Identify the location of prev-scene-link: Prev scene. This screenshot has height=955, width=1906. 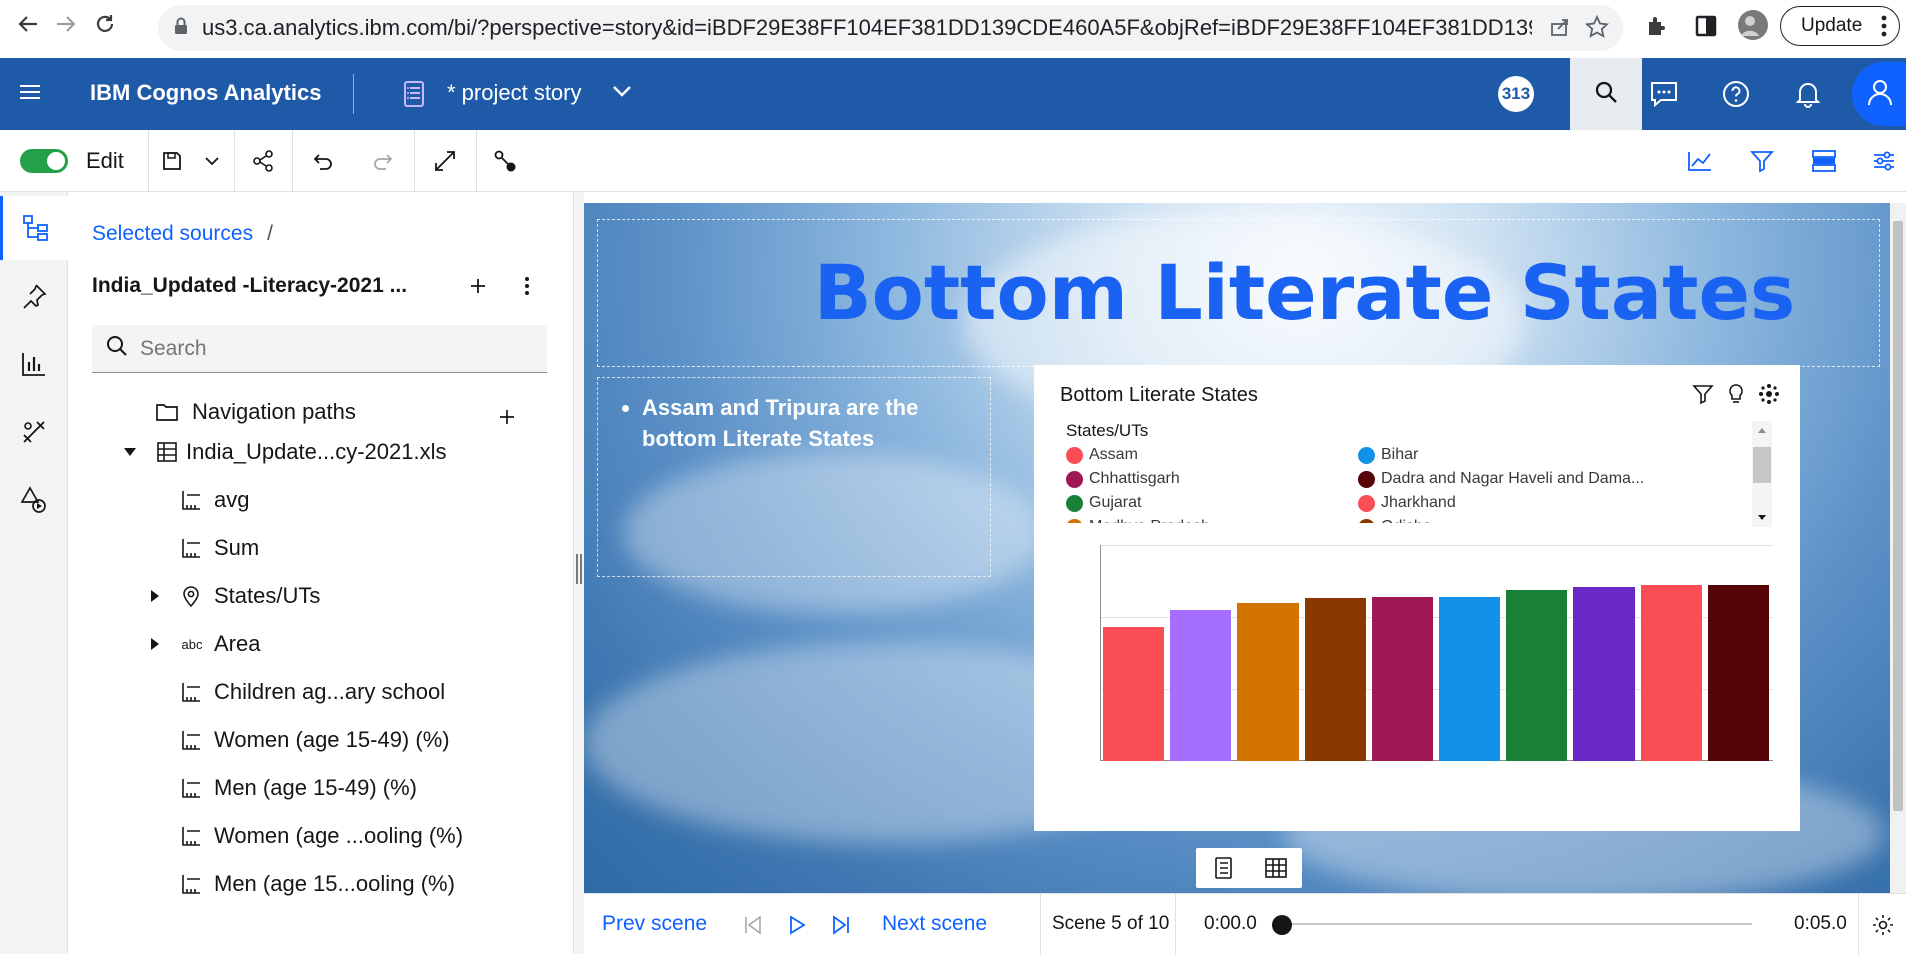
(654, 924).